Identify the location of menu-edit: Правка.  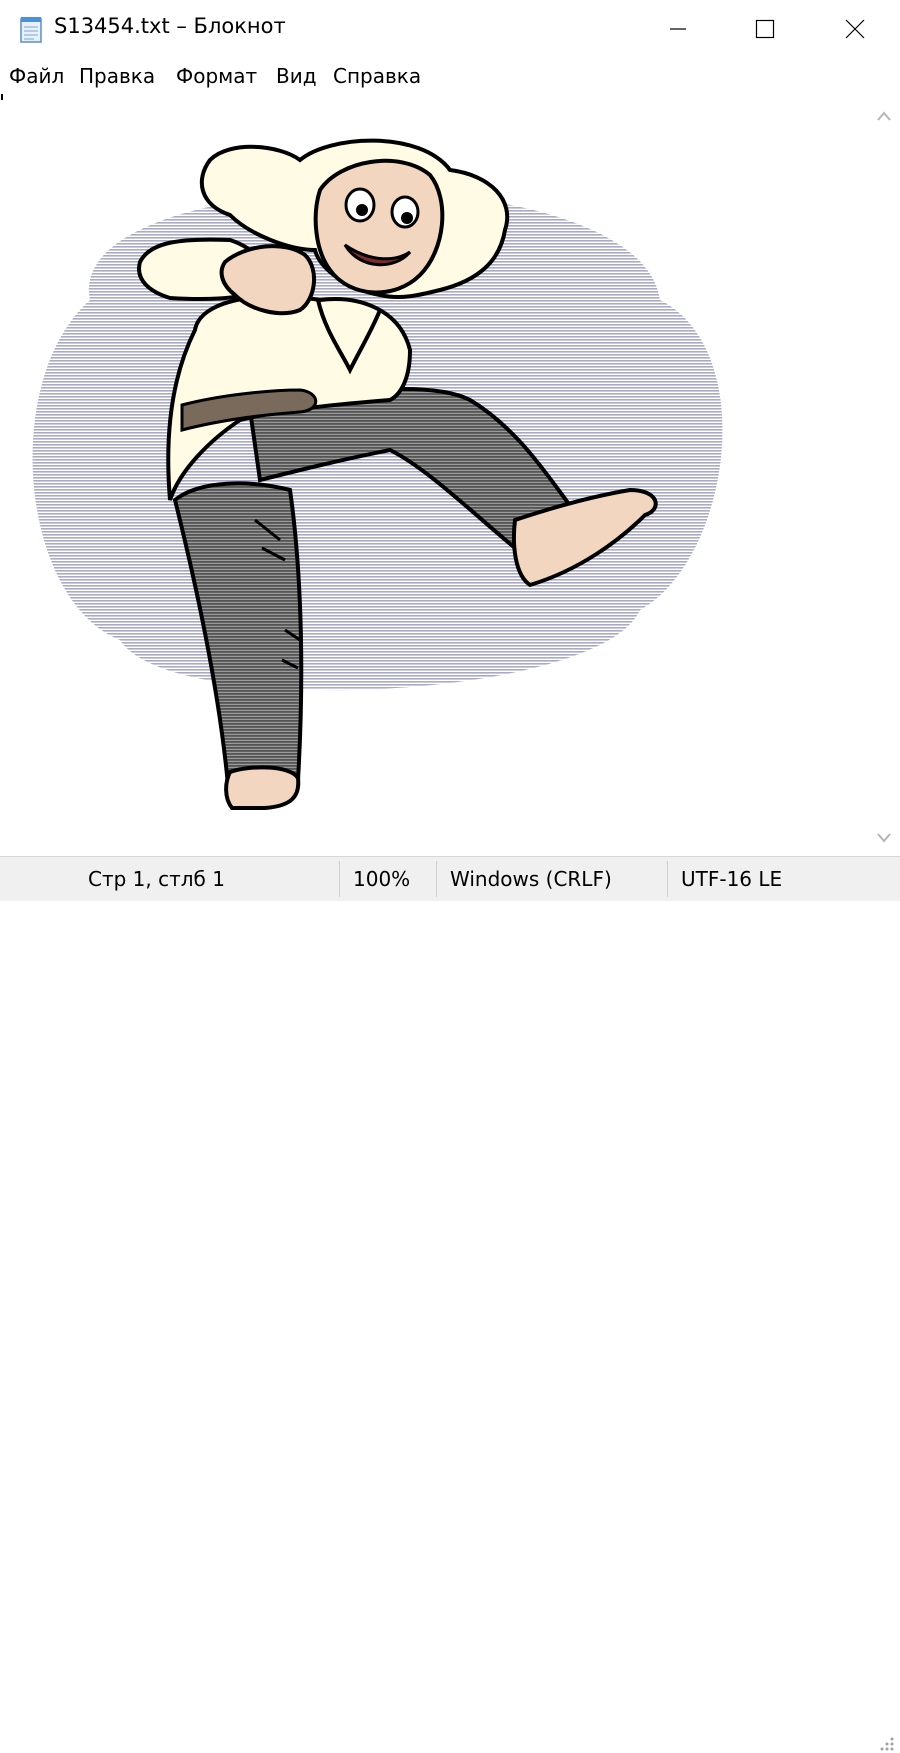
(117, 76).